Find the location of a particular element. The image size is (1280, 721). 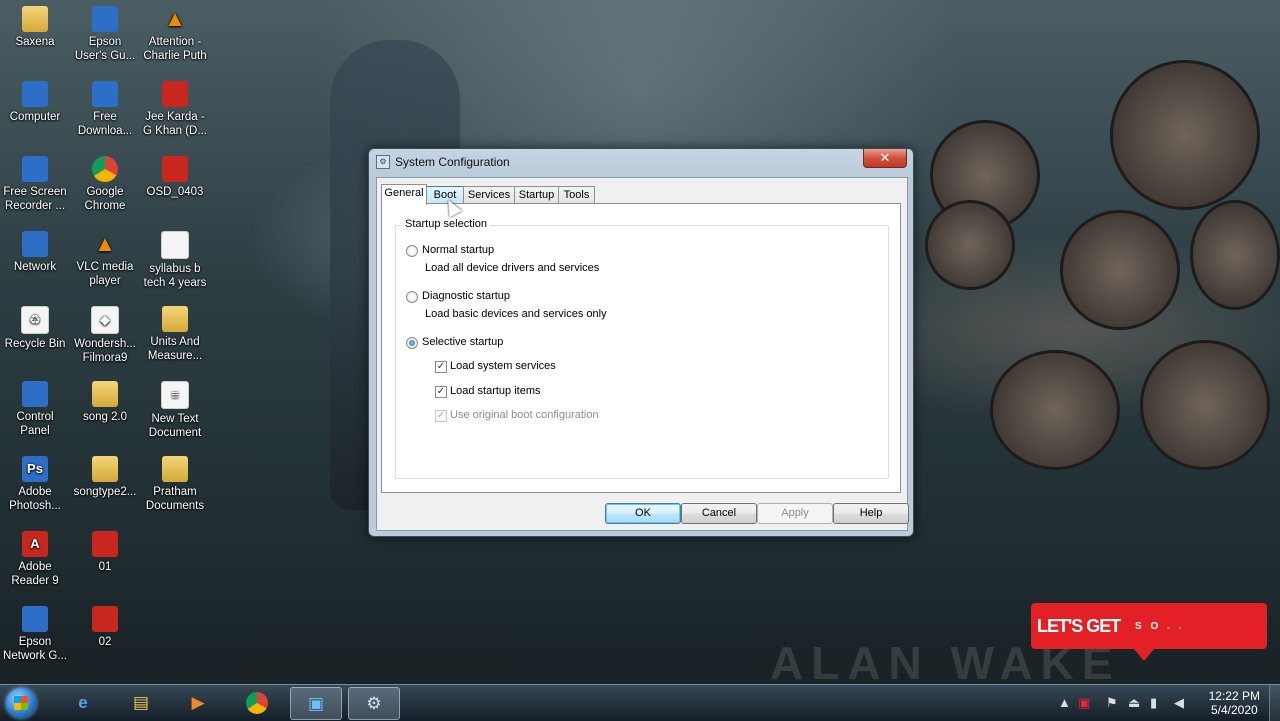

desktop-icon-label: Google Chrome is located at coordinates (105, 199).